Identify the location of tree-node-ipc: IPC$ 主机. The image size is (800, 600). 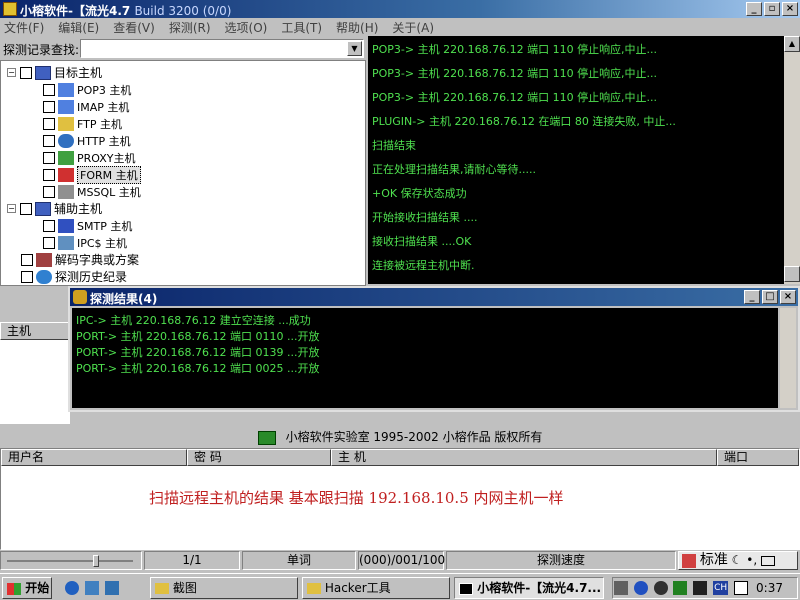
(85, 242).